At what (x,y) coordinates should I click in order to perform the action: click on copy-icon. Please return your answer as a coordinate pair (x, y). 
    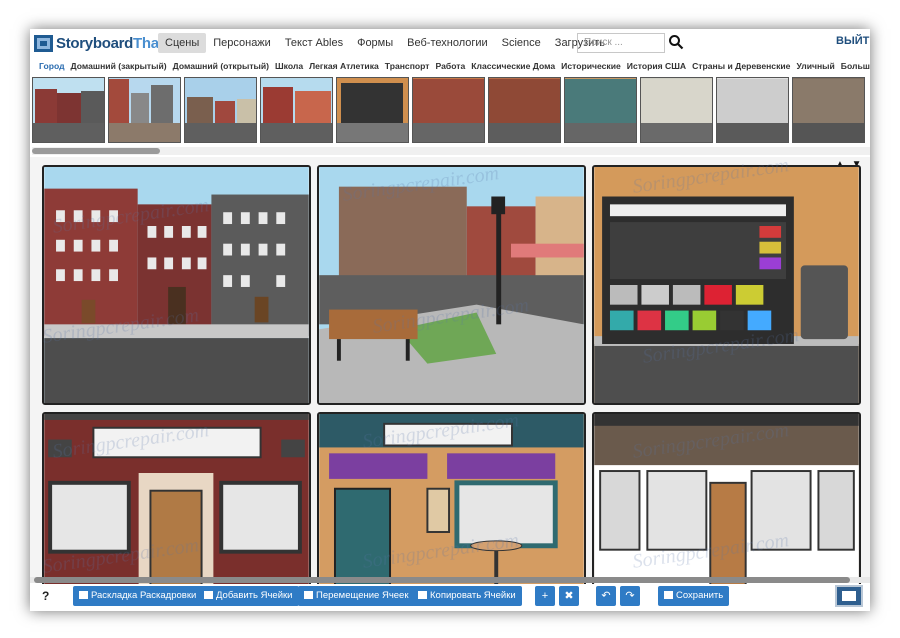
    Looking at the image, I should click on (422, 595).